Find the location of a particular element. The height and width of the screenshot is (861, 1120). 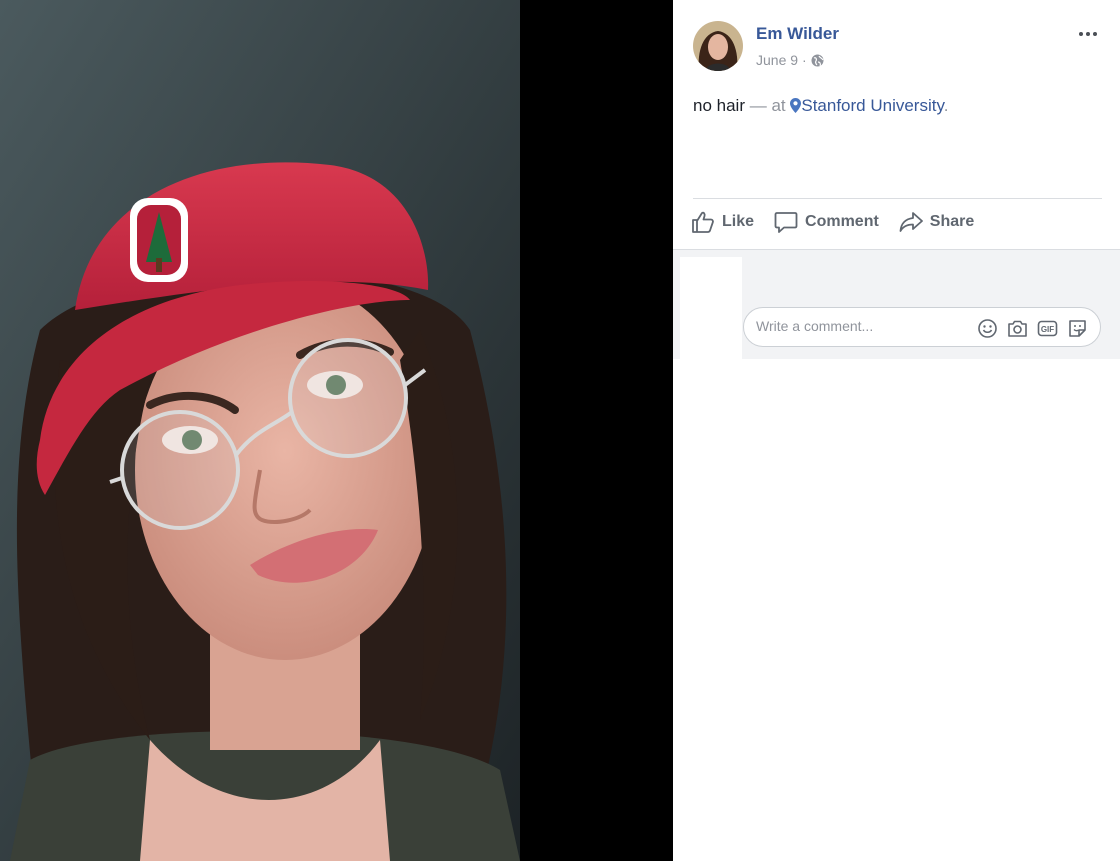

author-avatar is located at coordinates (718, 46).